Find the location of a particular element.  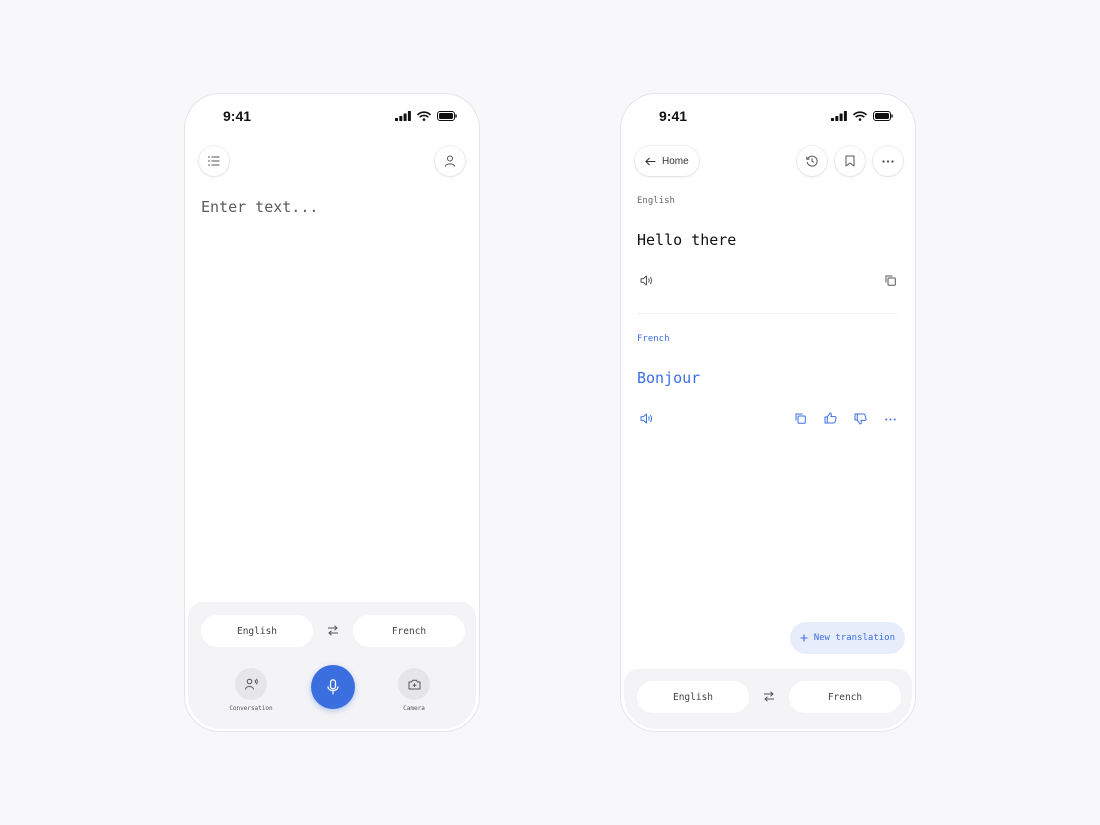

camera-label: Camera is located at coordinates (414, 708).